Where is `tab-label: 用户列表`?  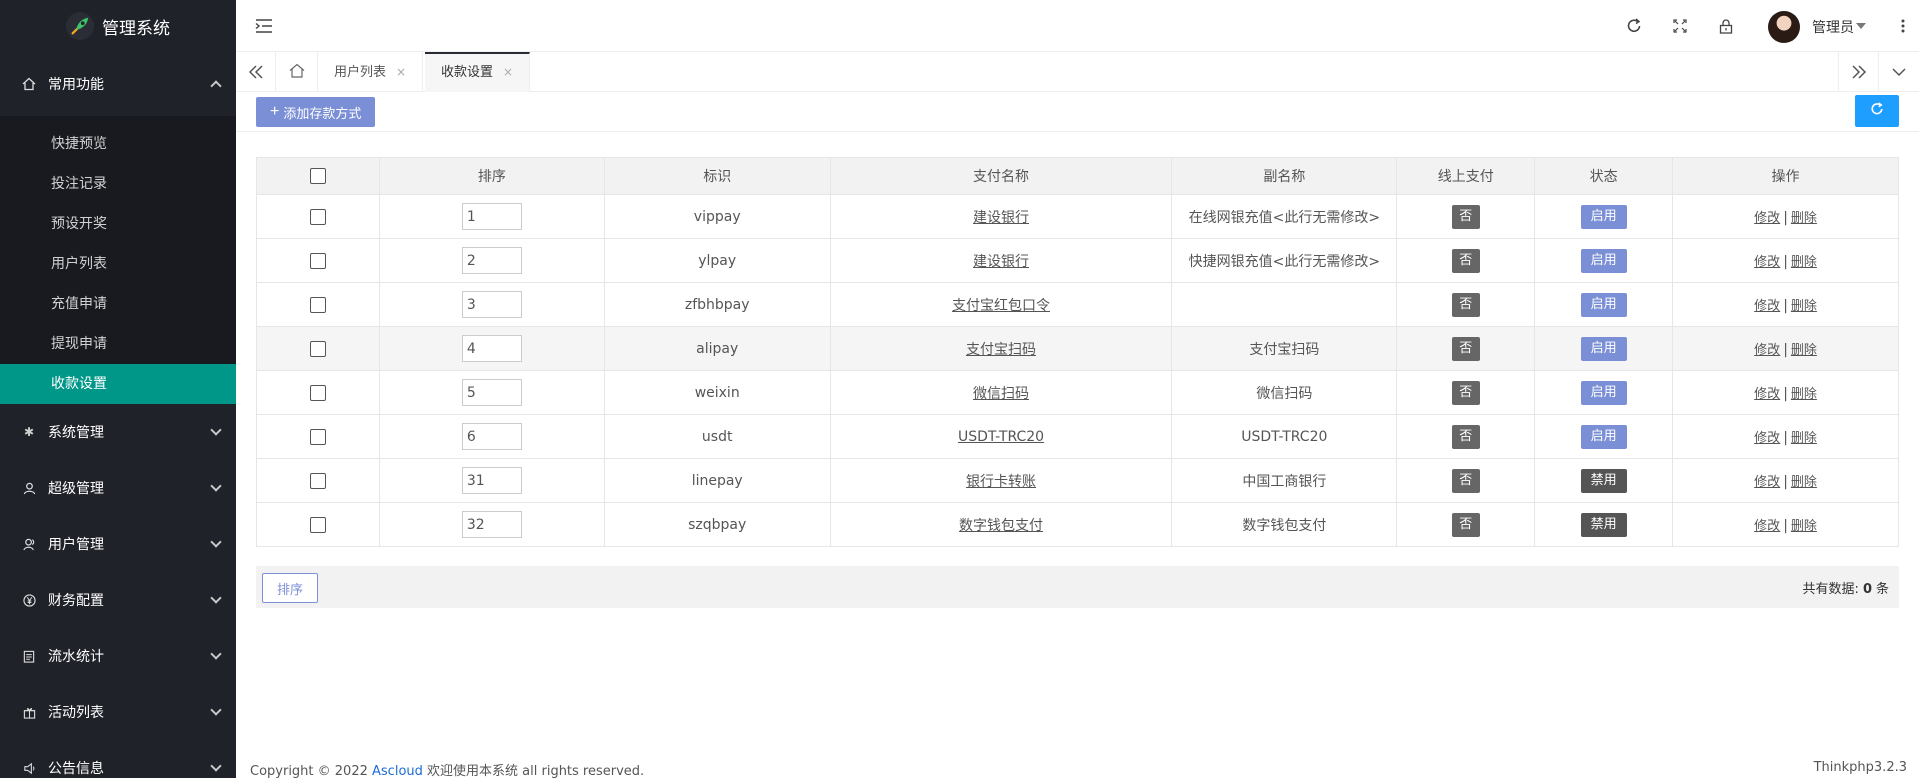
tab-label: 用户列表 is located at coordinates (360, 72).